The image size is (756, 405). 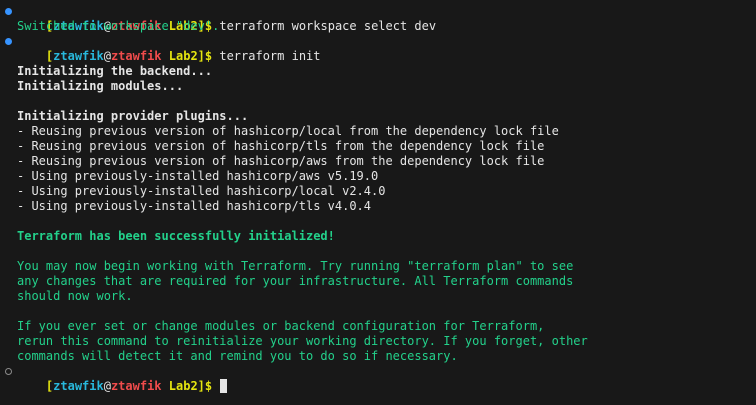 What do you see at coordinates (378, 378) in the screenshot?
I see `active-prompt-line: [ztawfik@ztawfik Lab2]$` at bounding box center [378, 378].